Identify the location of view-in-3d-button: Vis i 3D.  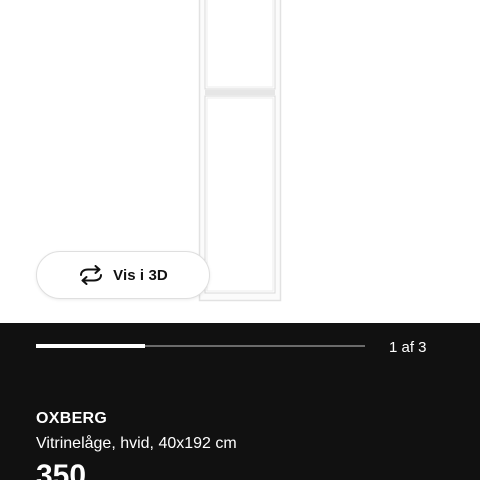
(123, 275).